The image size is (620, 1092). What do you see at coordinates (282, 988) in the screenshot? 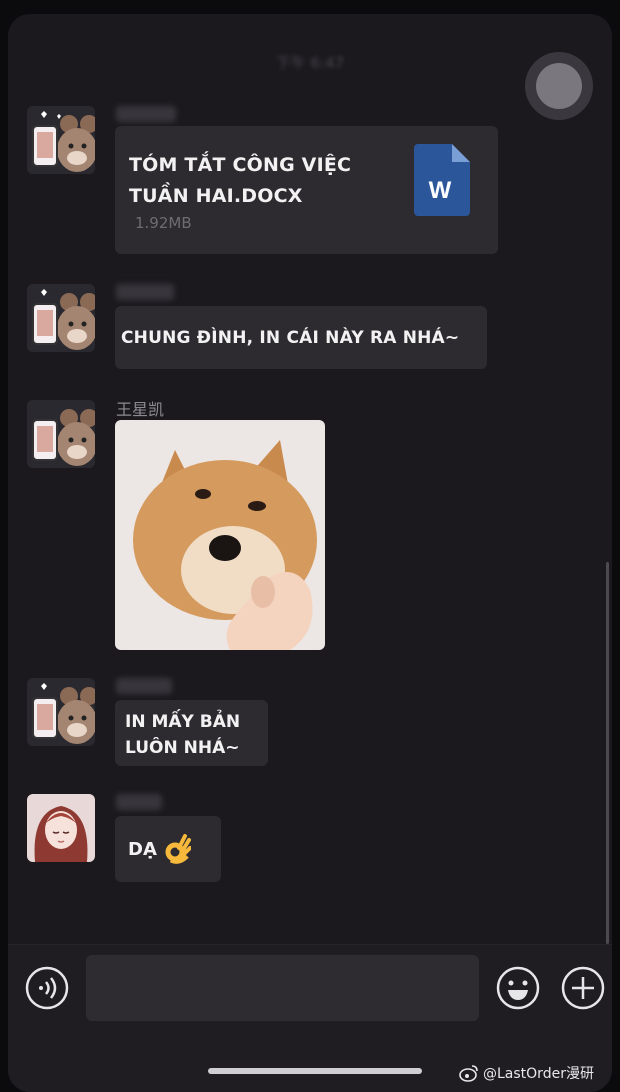
I see `message-input` at bounding box center [282, 988].